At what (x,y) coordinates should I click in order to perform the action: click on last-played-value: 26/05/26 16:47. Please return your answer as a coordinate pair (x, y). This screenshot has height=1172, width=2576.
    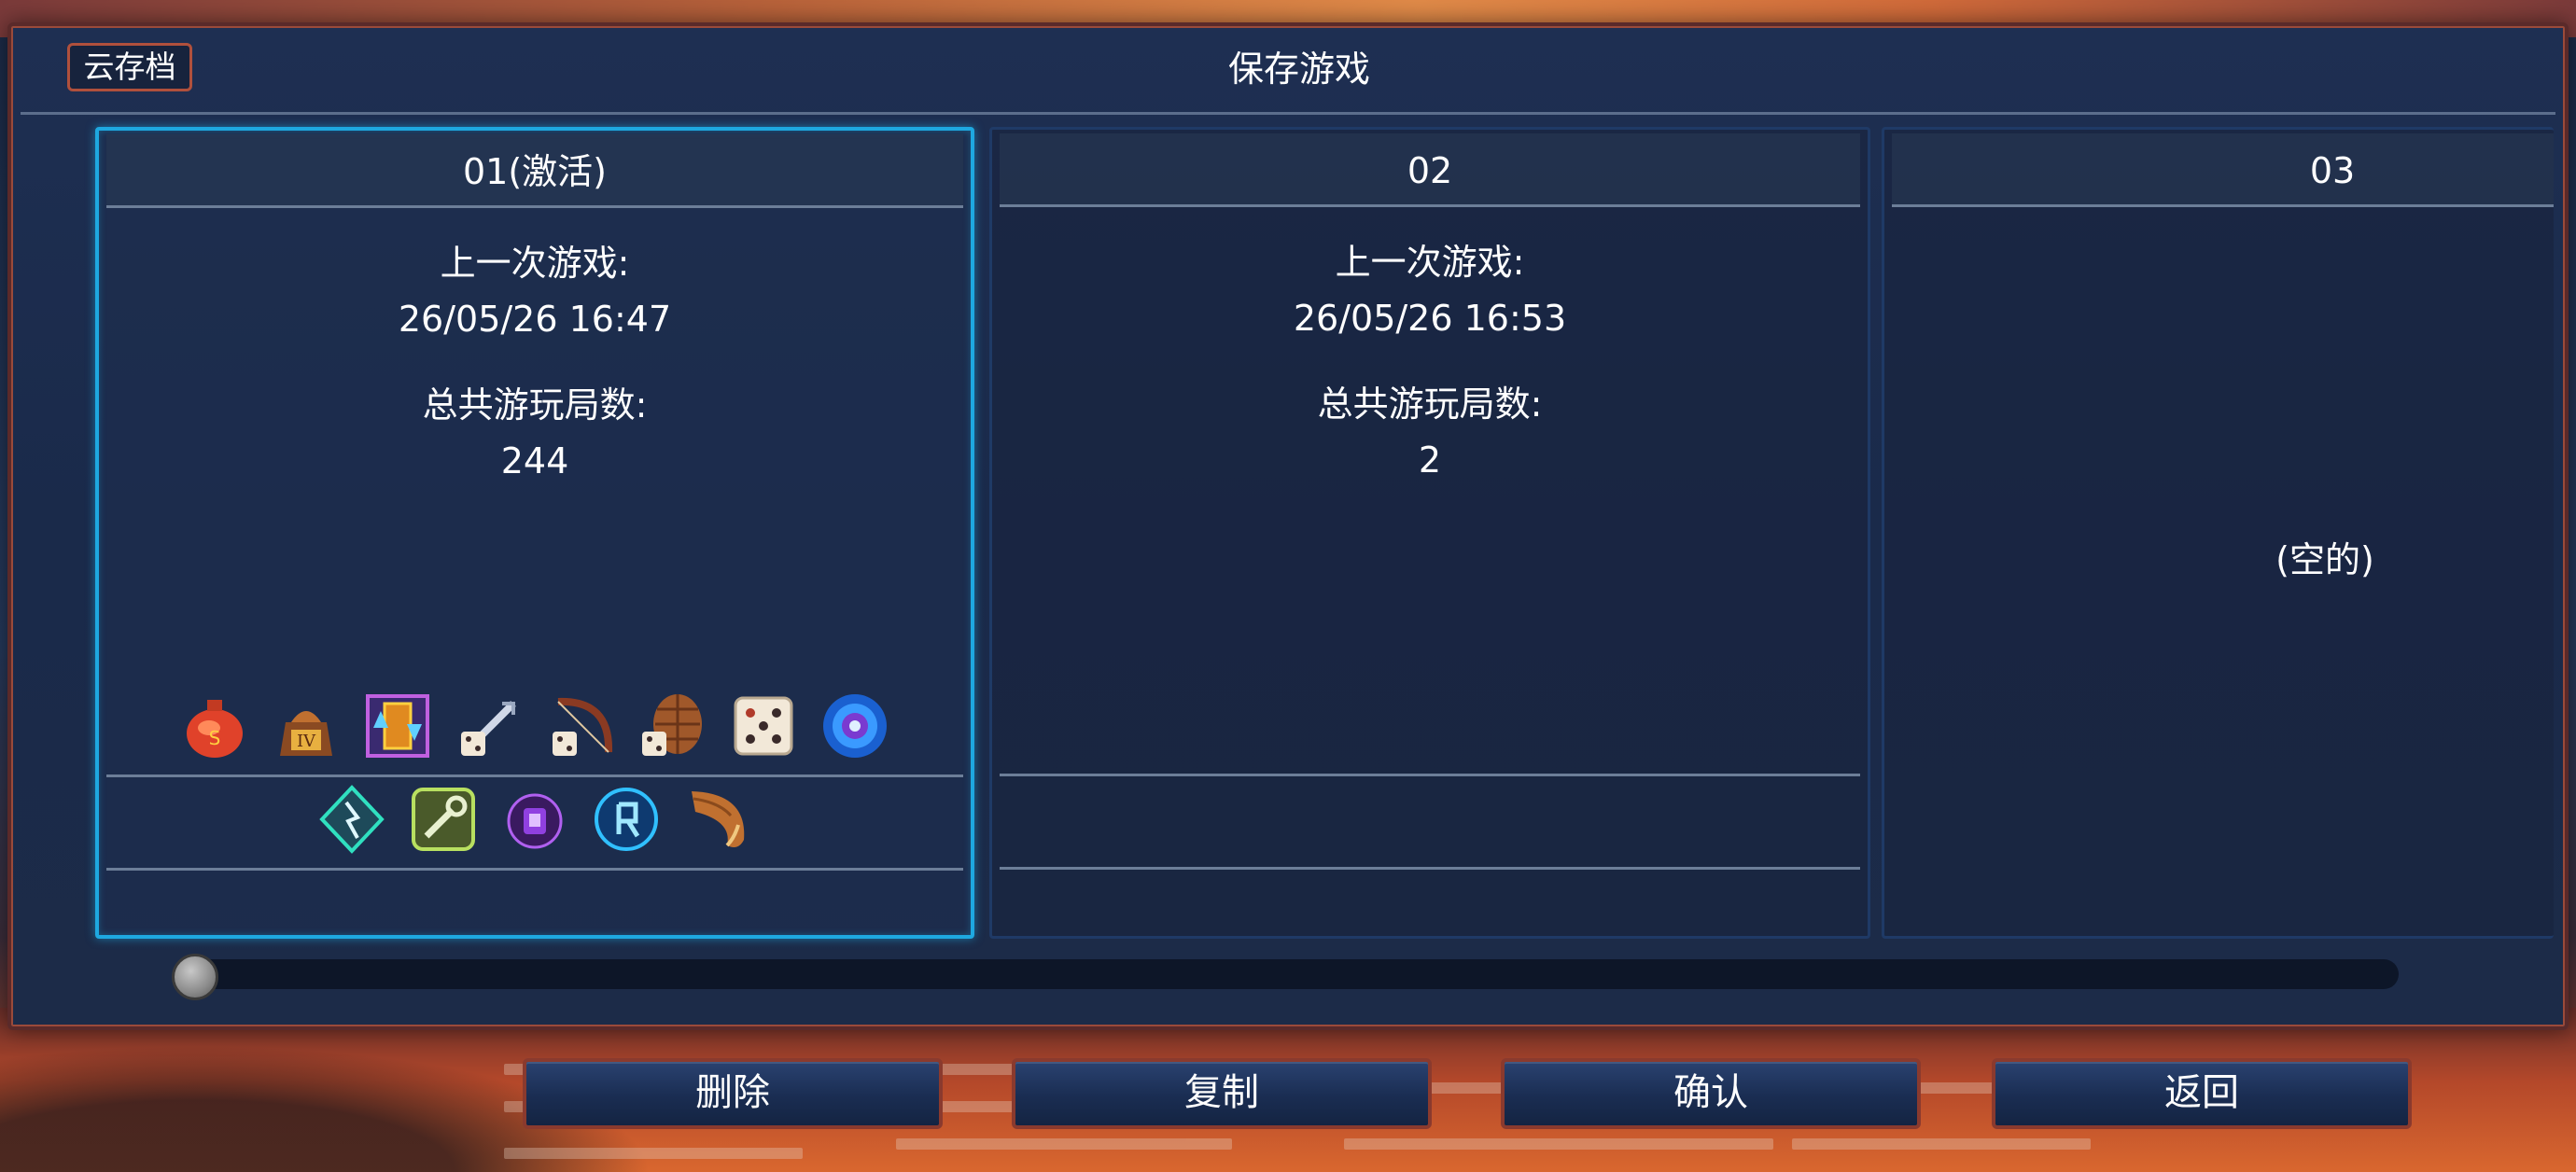
    Looking at the image, I should click on (535, 319).